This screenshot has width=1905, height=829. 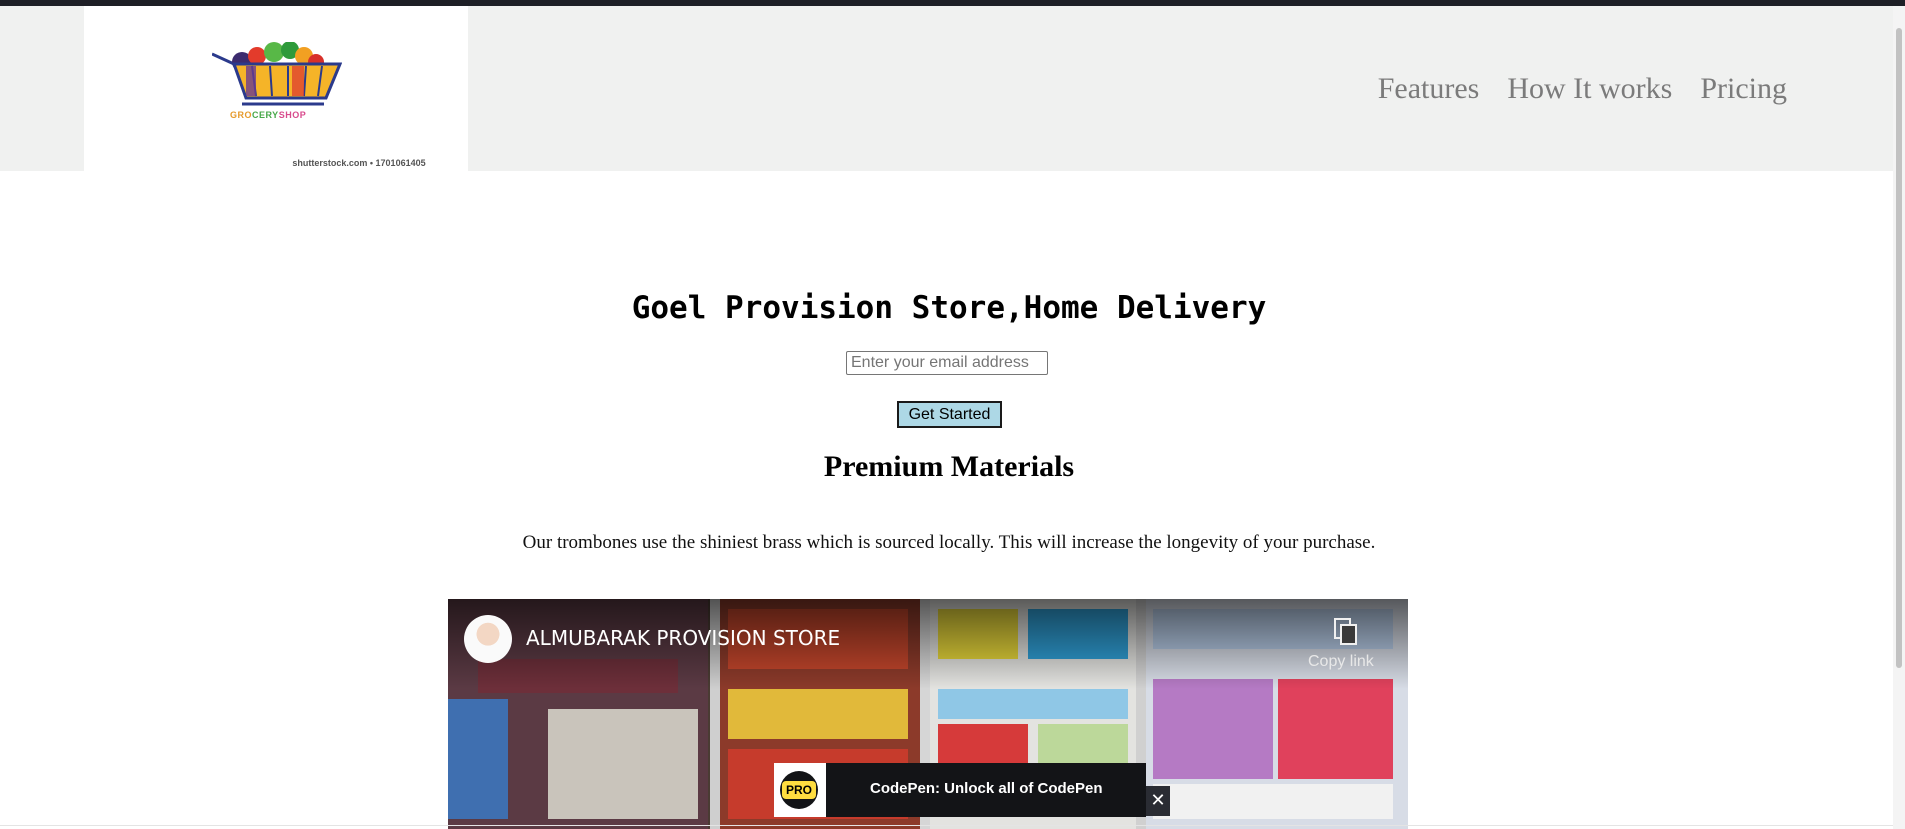 What do you see at coordinates (1899, 348) in the screenshot?
I see `scrollbar-thumb` at bounding box center [1899, 348].